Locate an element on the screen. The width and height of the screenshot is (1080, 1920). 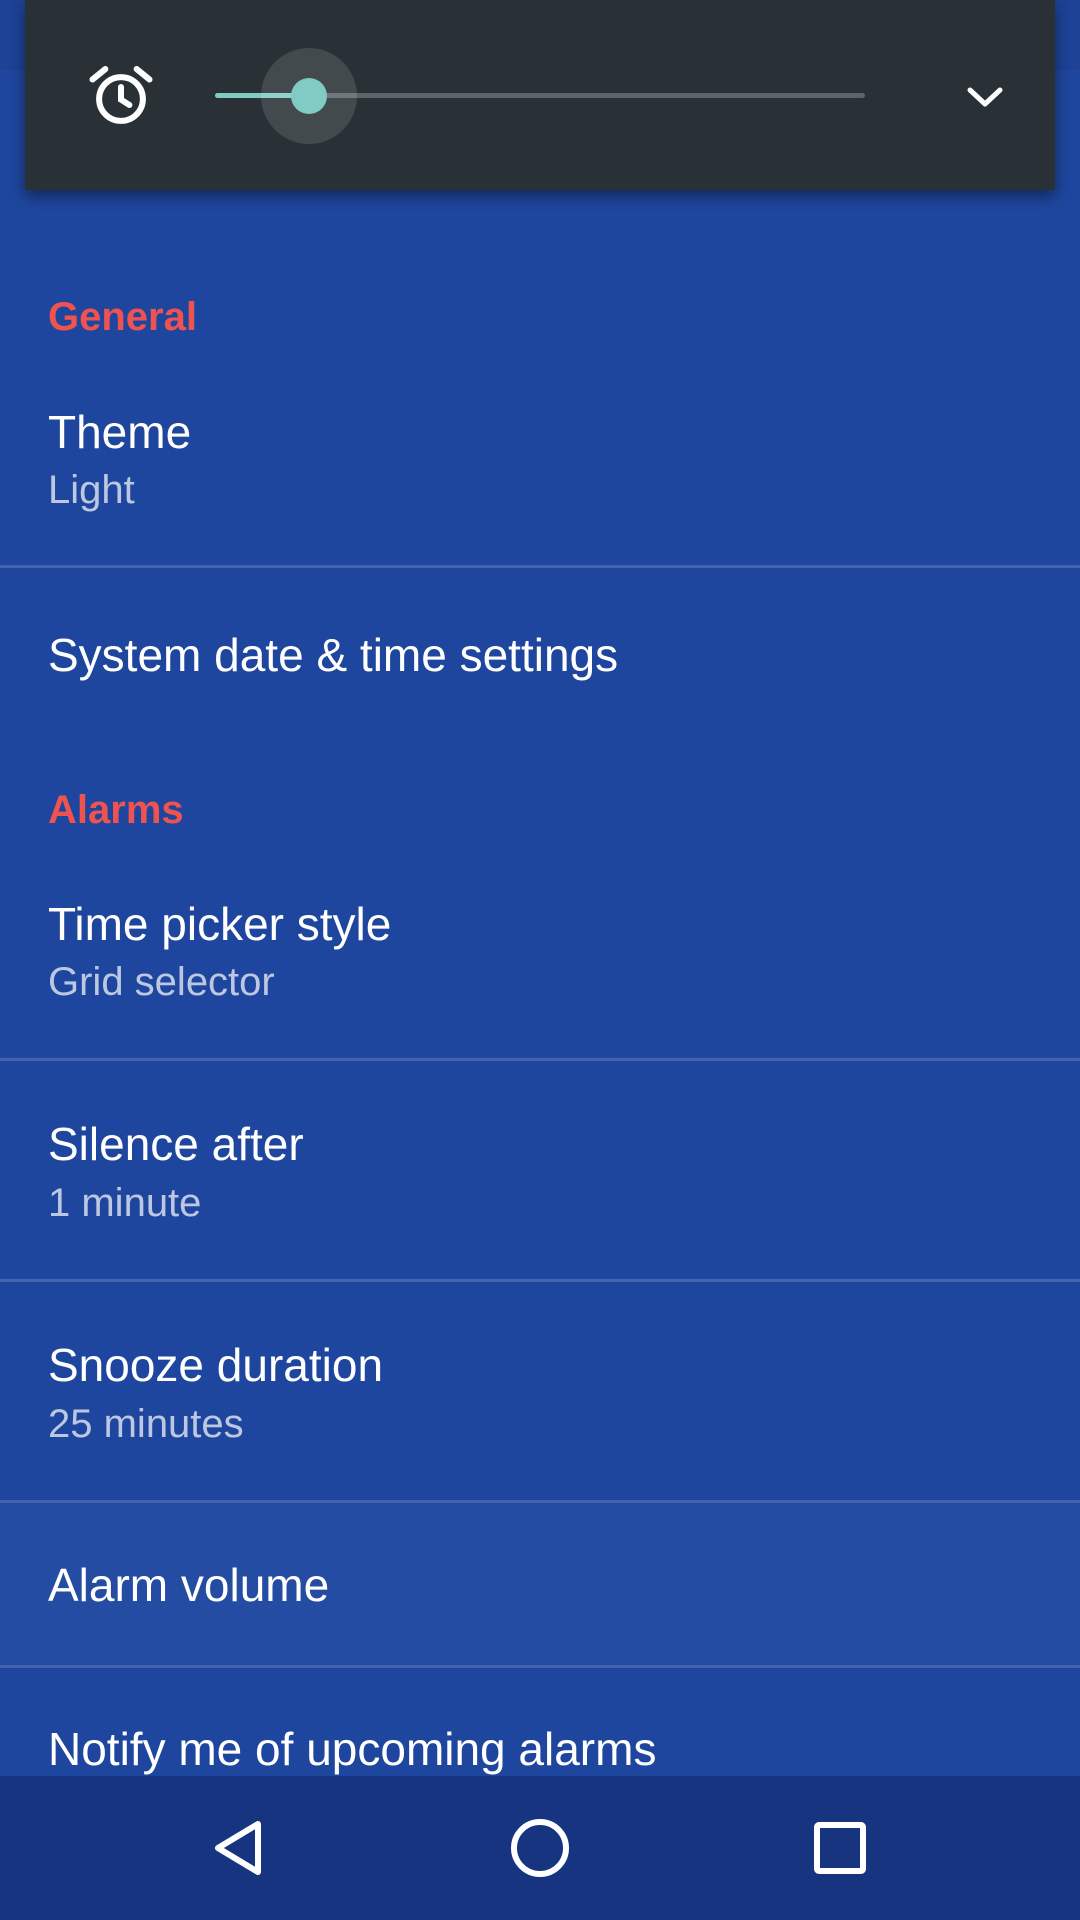
alarm-volume-popup is located at coordinates (540, 95).